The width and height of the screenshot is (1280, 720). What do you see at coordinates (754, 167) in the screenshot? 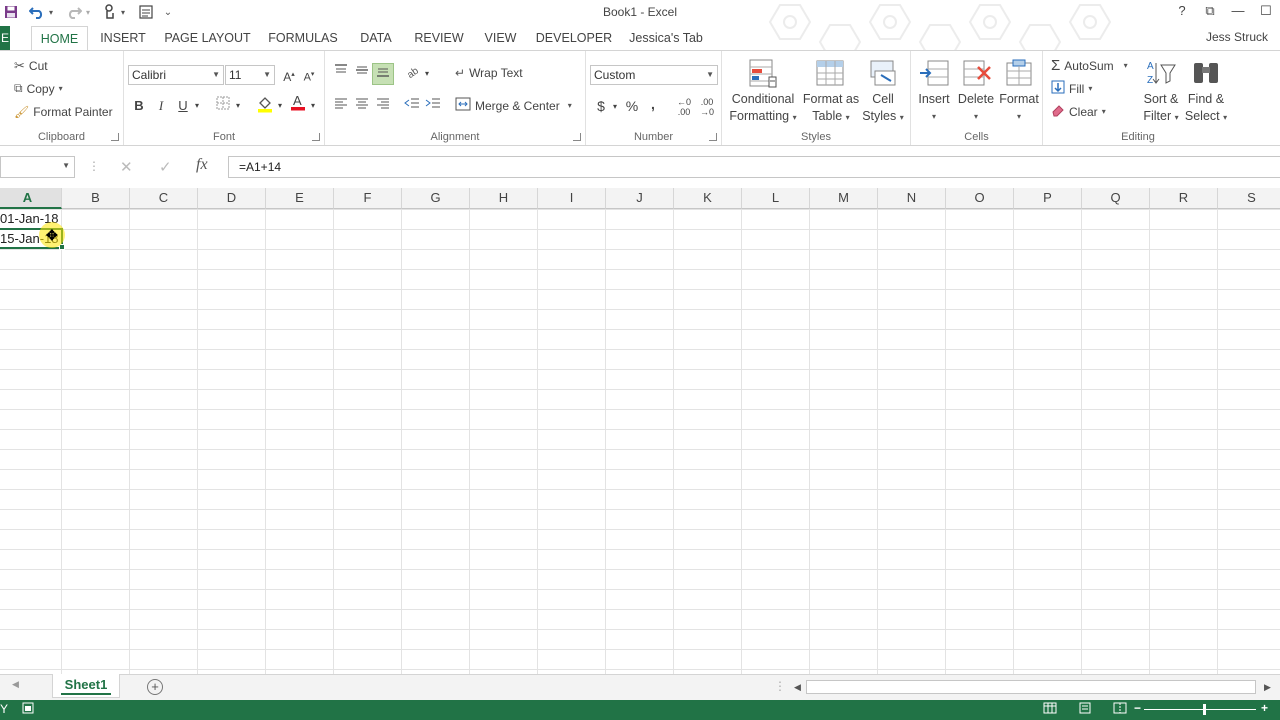
I see `formula-input: =A1+14` at bounding box center [754, 167].